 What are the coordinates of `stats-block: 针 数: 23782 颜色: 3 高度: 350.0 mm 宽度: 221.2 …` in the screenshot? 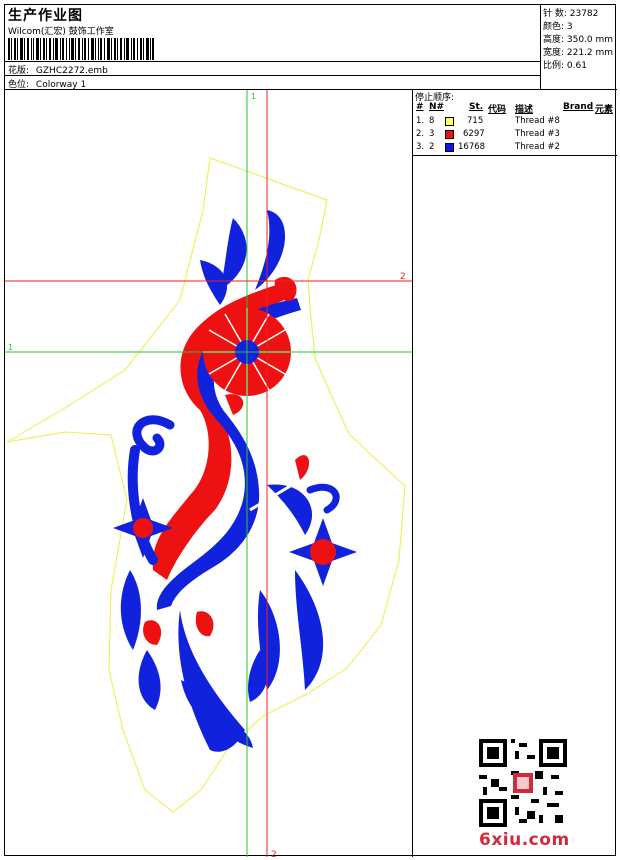 It's located at (579, 47).